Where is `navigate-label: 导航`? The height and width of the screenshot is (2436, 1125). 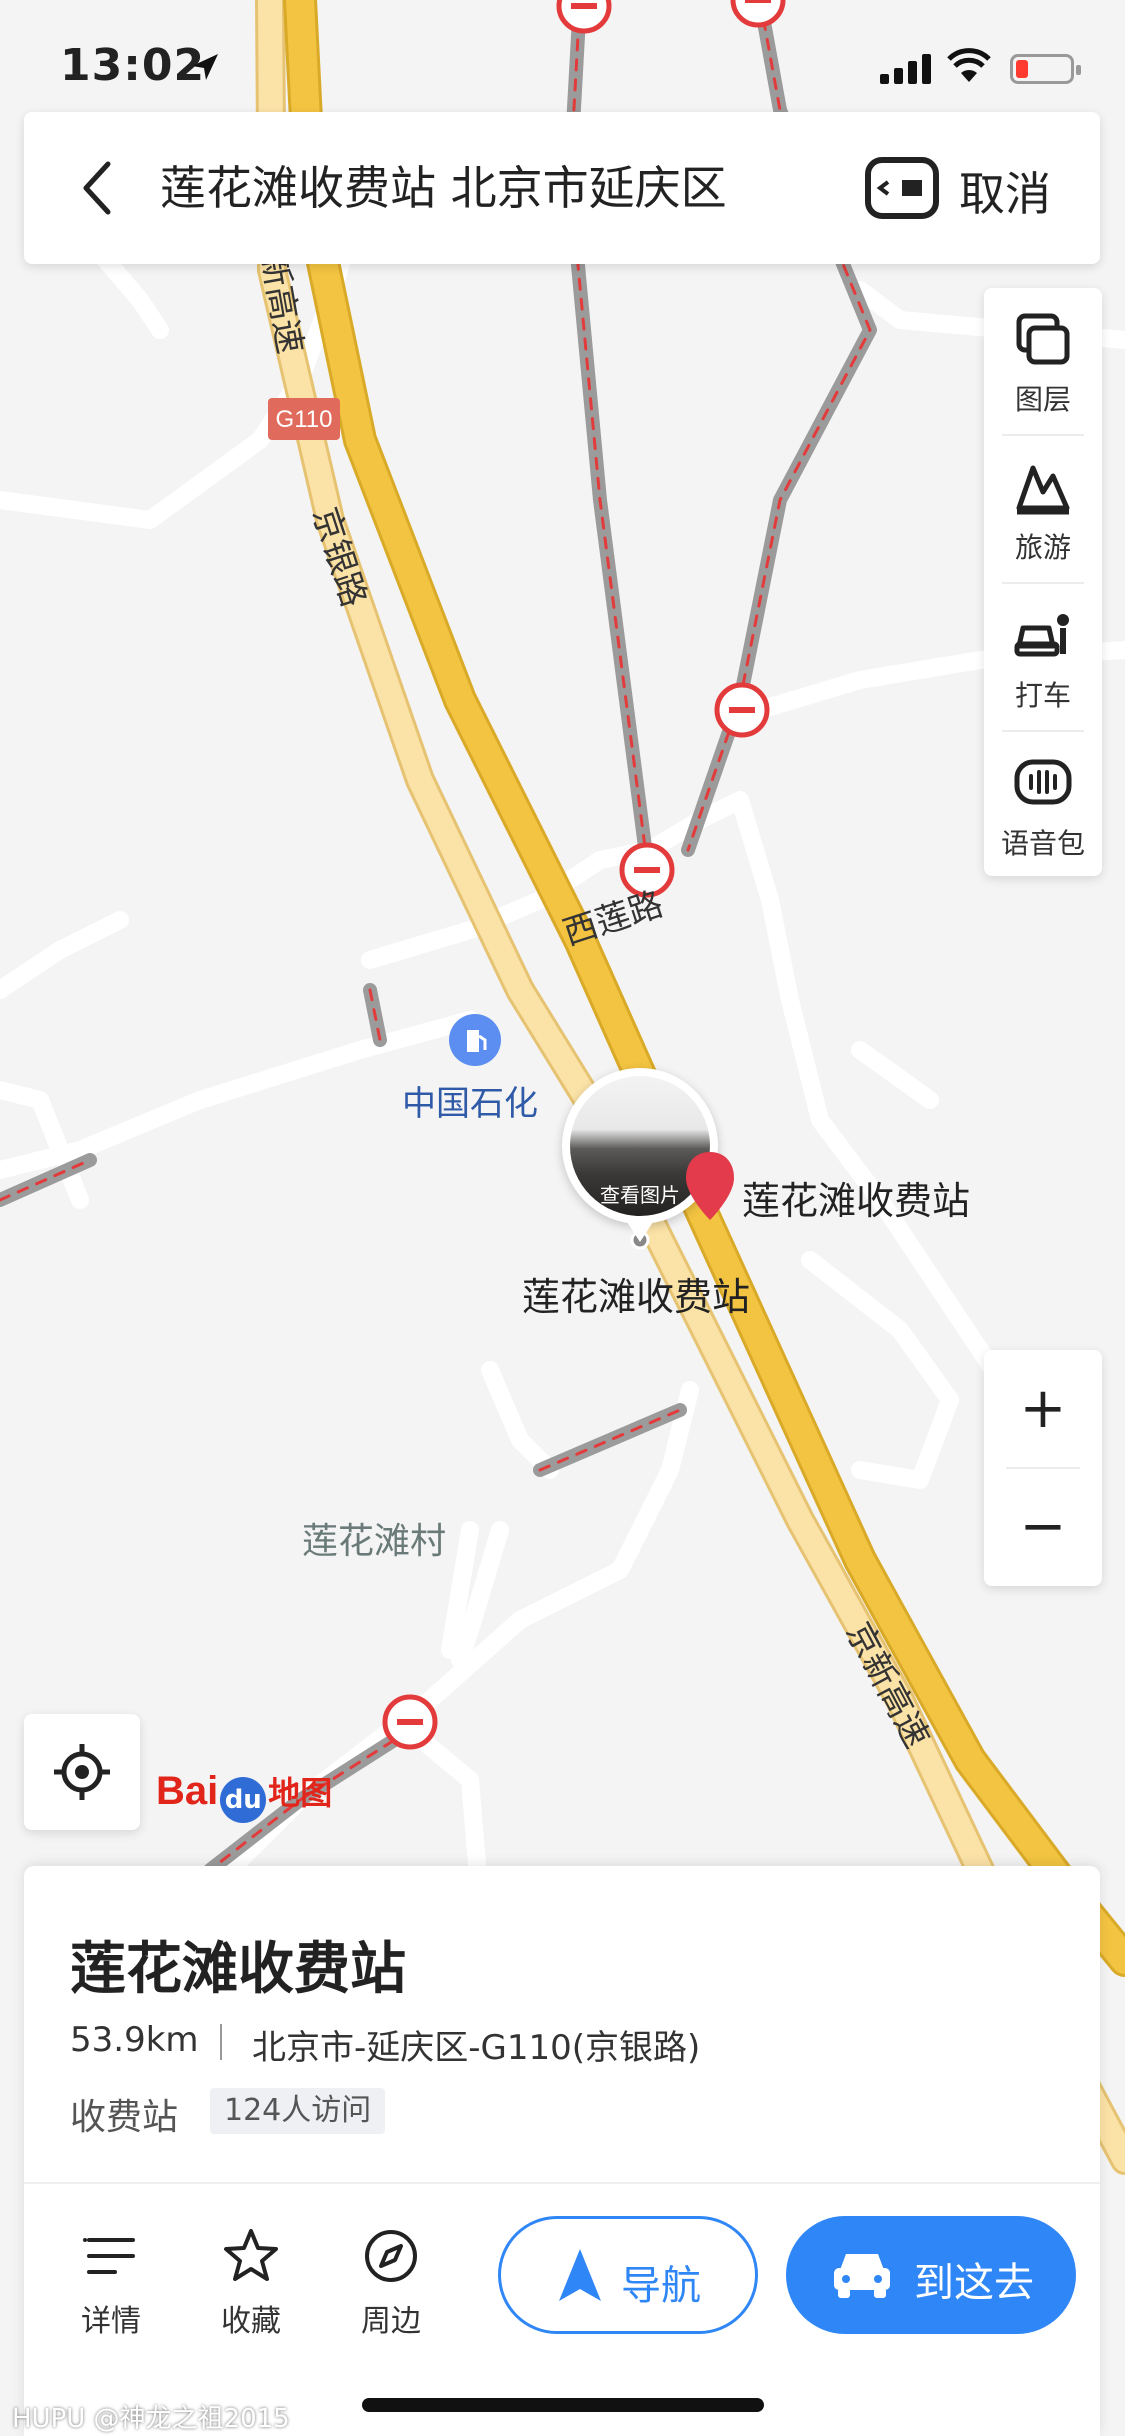 navigate-label: 导航 is located at coordinates (661, 2286).